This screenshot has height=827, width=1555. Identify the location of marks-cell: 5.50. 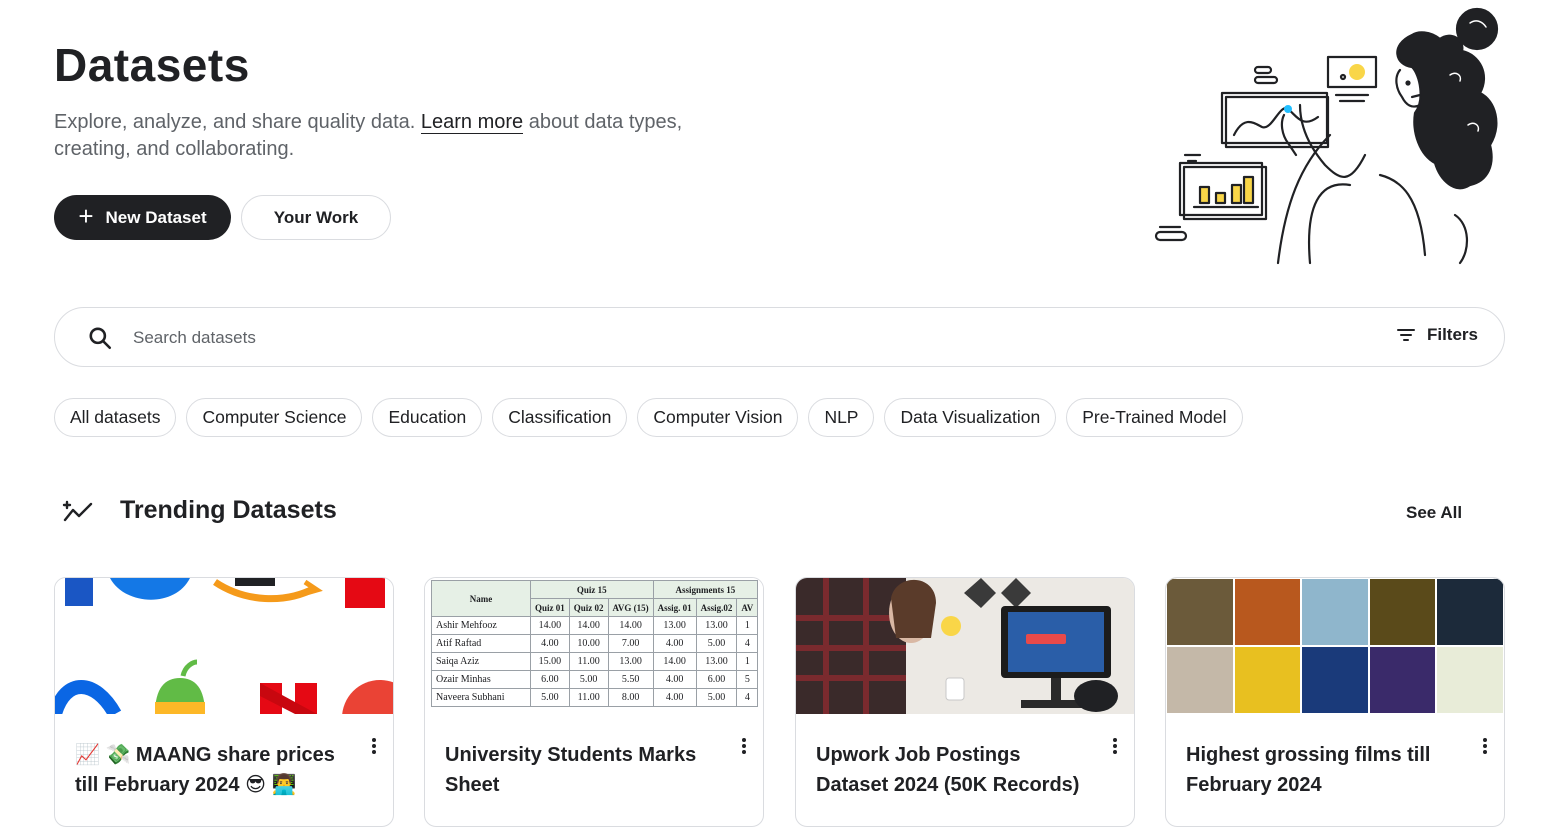
(630, 679).